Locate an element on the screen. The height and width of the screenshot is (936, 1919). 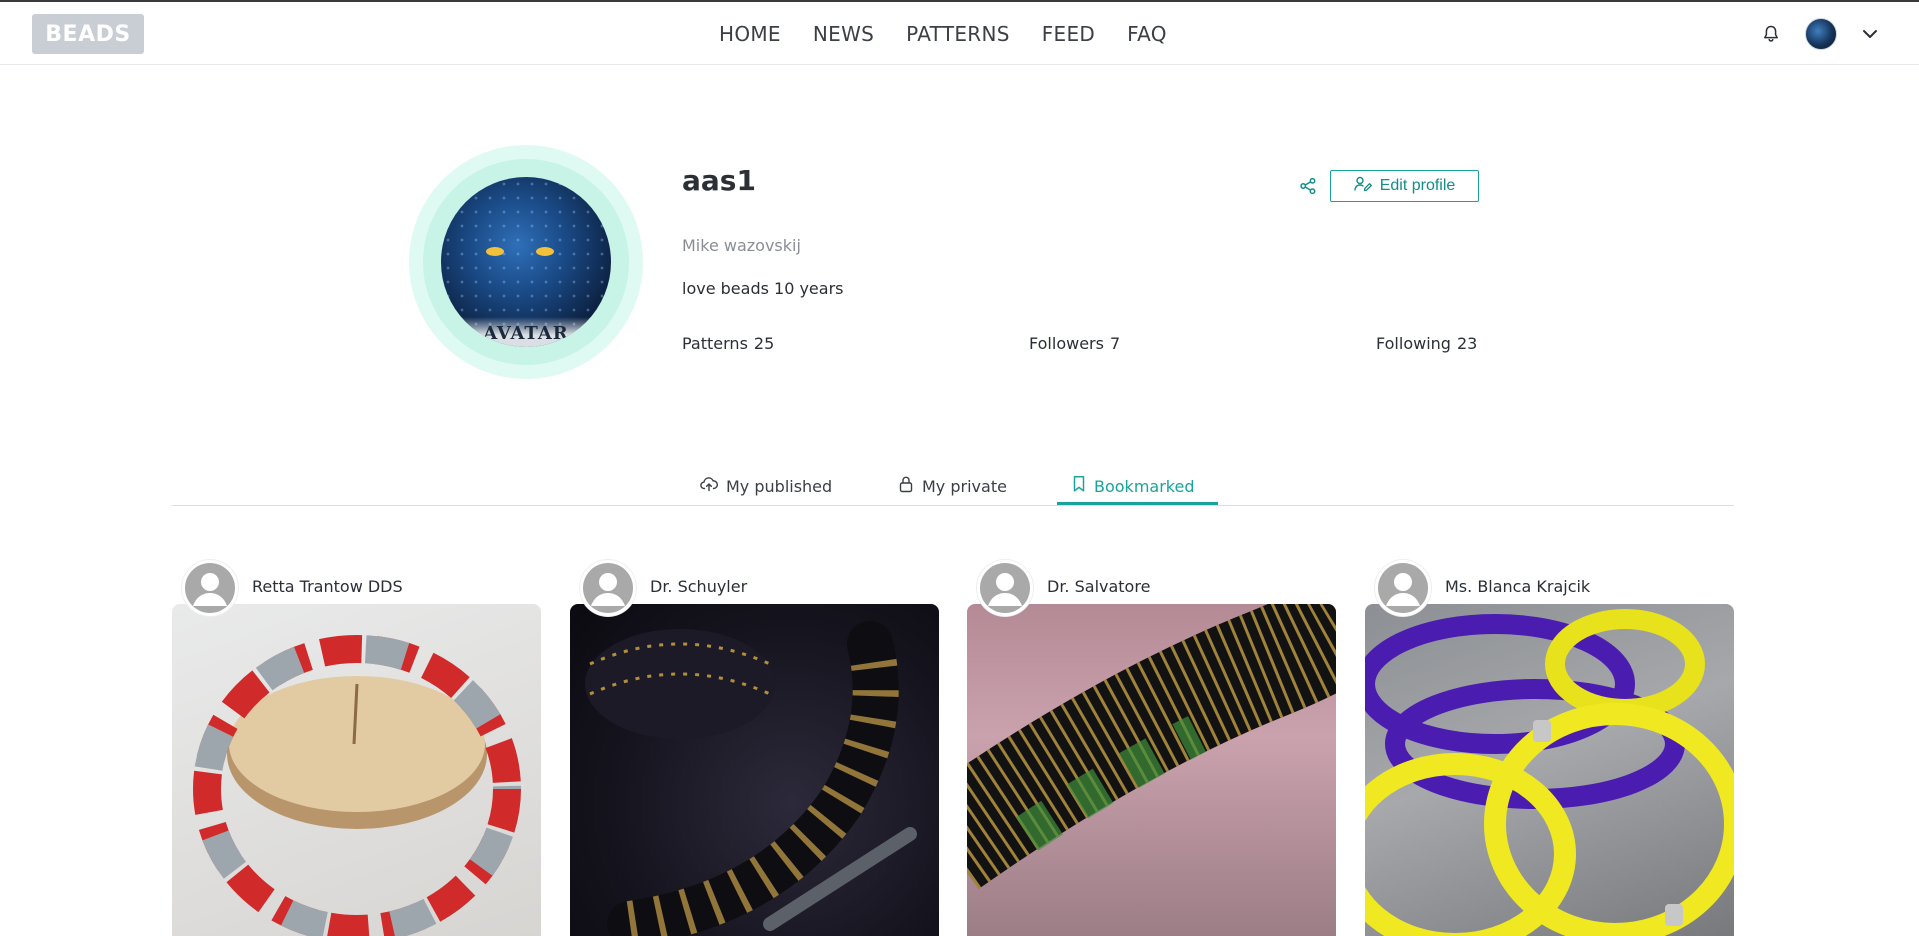
main-nav: HOME NEWS PATTERNS FEED FAQ is located at coordinates (943, 34).